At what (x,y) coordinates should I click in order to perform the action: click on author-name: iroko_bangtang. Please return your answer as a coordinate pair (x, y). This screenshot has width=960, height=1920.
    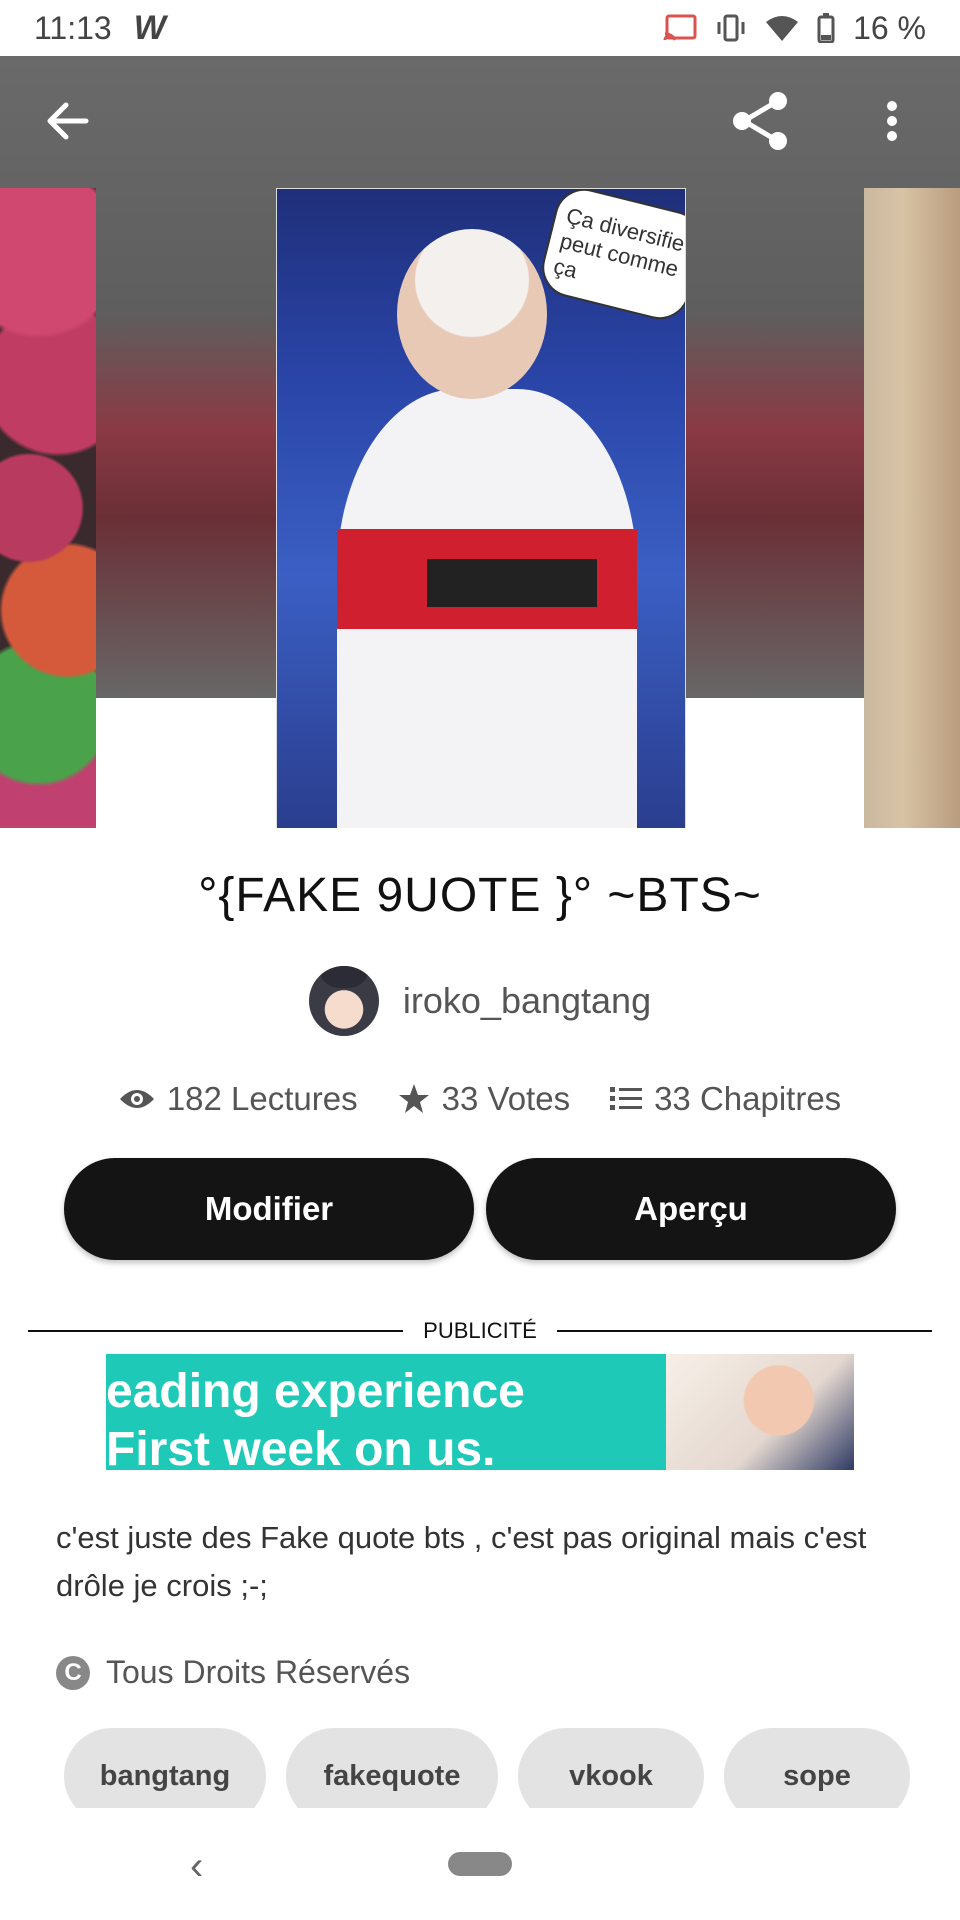
    Looking at the image, I should click on (527, 1001).